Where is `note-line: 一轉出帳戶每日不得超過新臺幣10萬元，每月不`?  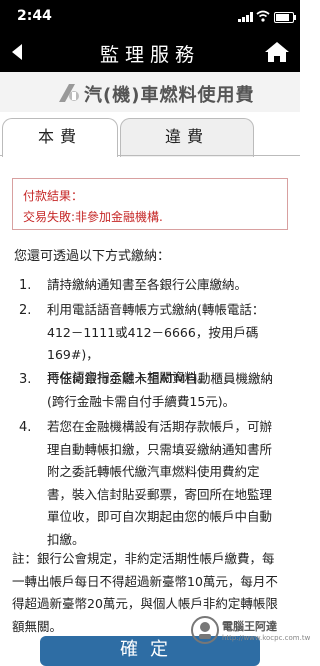 note-line: 一轉出帳戶每日不得超過新臺幣10萬元，每月不 is located at coordinates (145, 581).